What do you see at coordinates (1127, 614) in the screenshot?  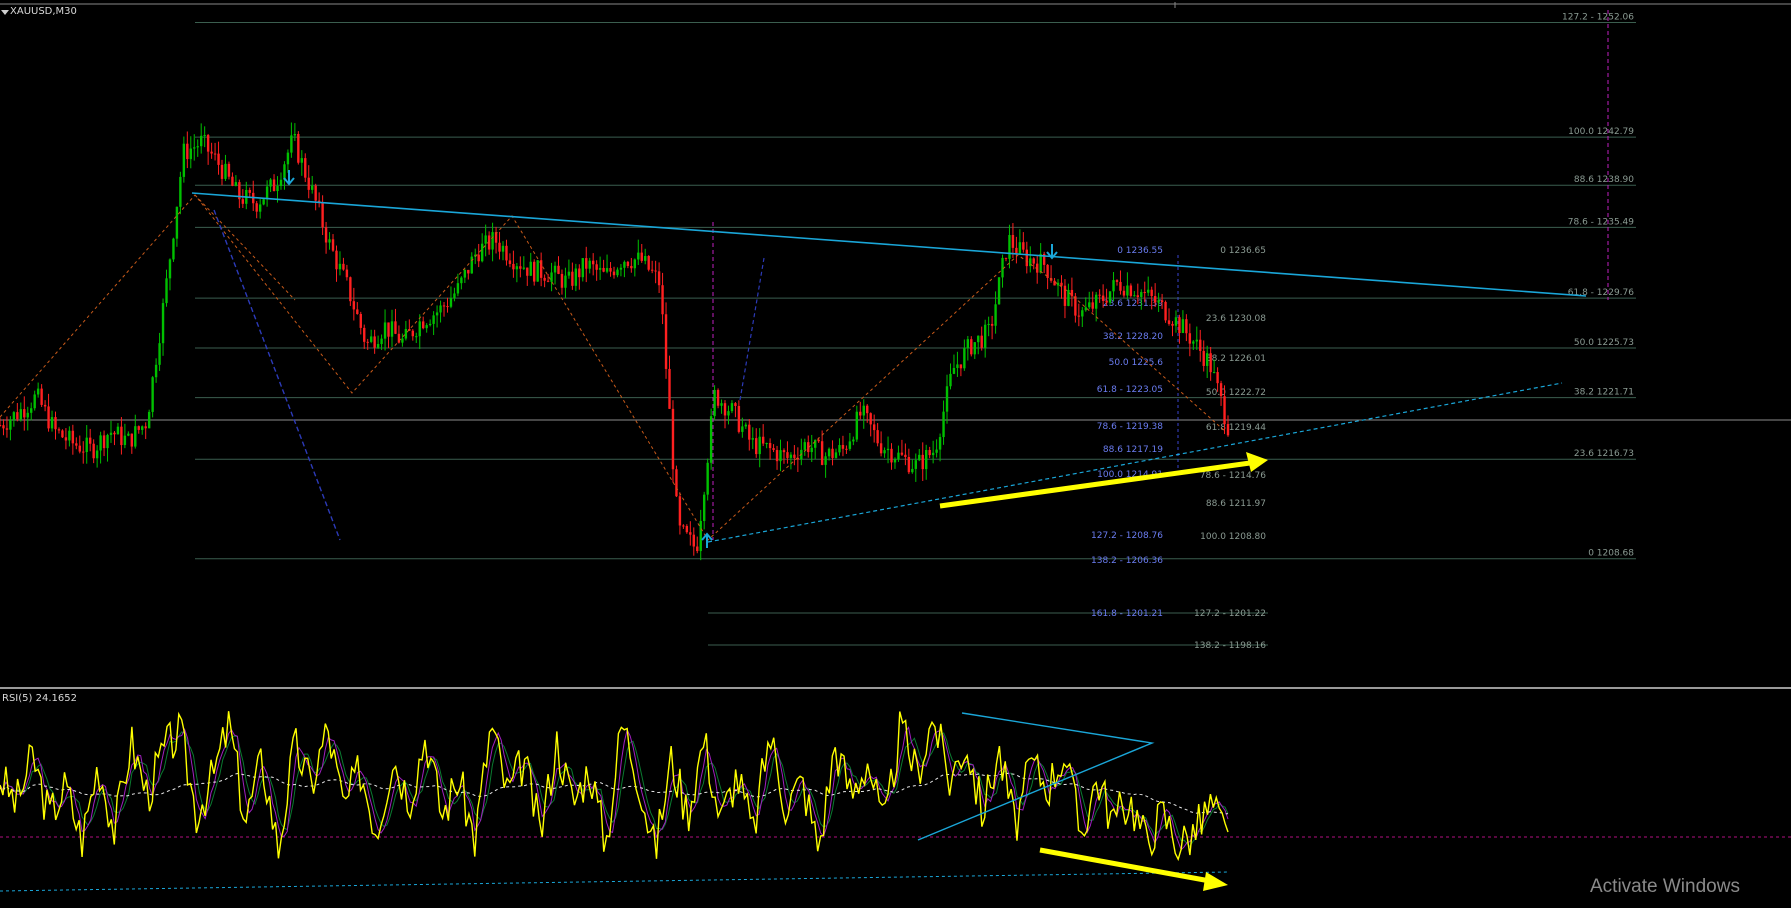 I see `fib-label-blue: 161.8 - 1201.21` at bounding box center [1127, 614].